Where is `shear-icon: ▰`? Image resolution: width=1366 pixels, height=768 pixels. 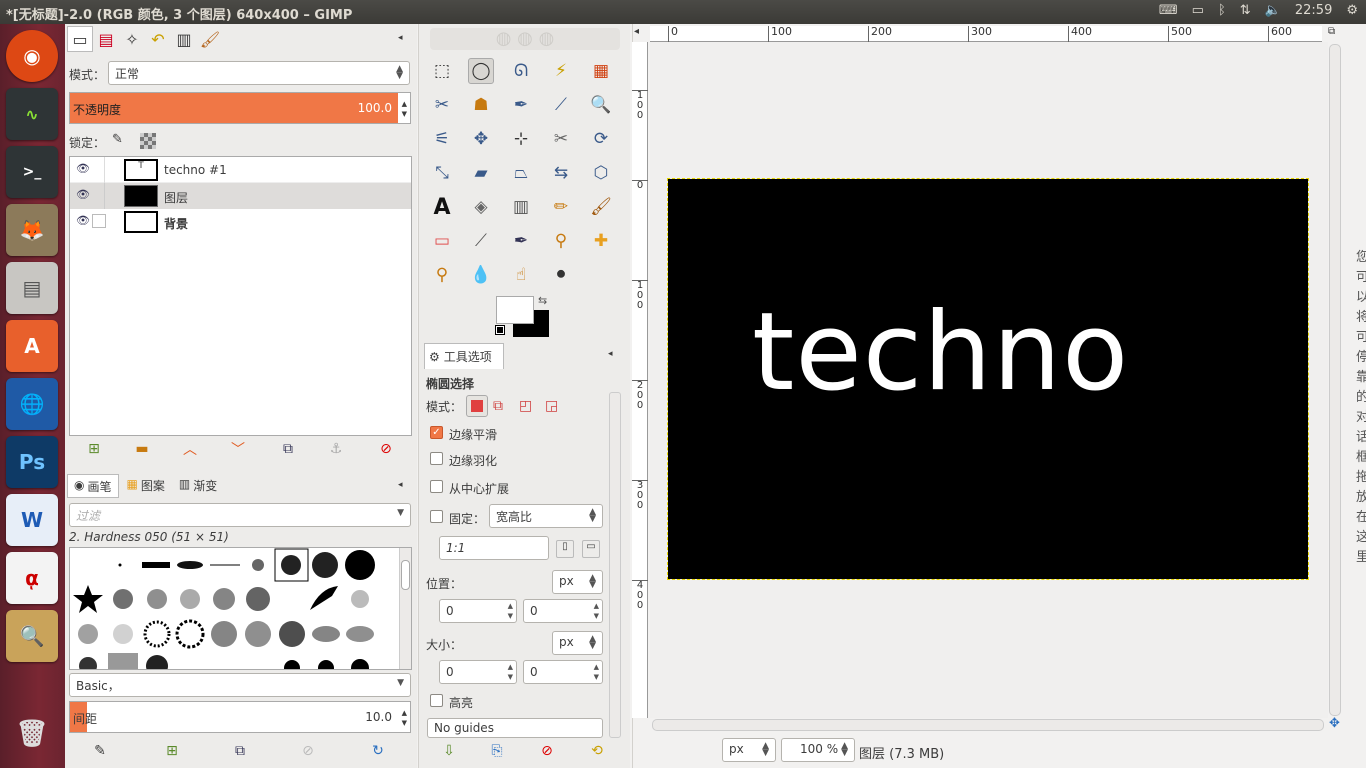 shear-icon: ▰ is located at coordinates (481, 173).